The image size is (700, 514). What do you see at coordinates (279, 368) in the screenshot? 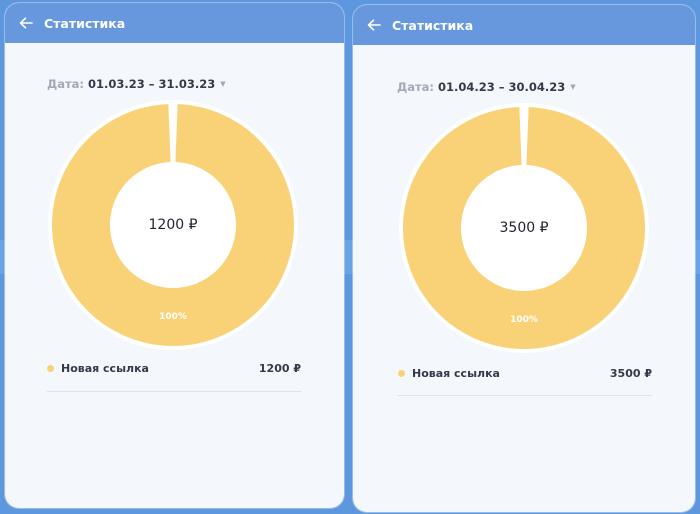
I see `legend-item-amount: 1200 ₽` at bounding box center [279, 368].